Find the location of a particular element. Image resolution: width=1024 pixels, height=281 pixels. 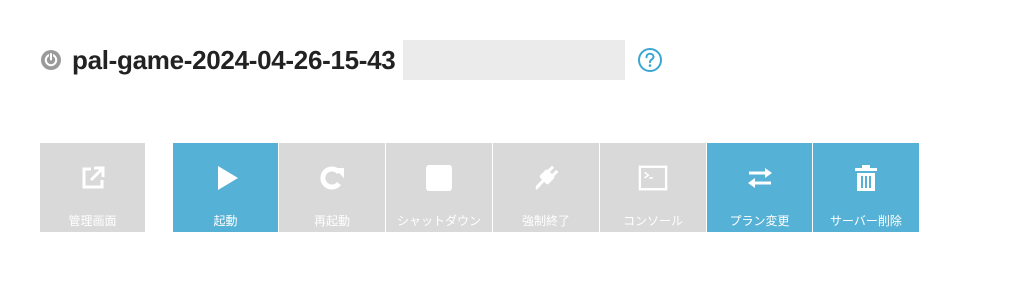

stop-icon is located at coordinates (439, 178).